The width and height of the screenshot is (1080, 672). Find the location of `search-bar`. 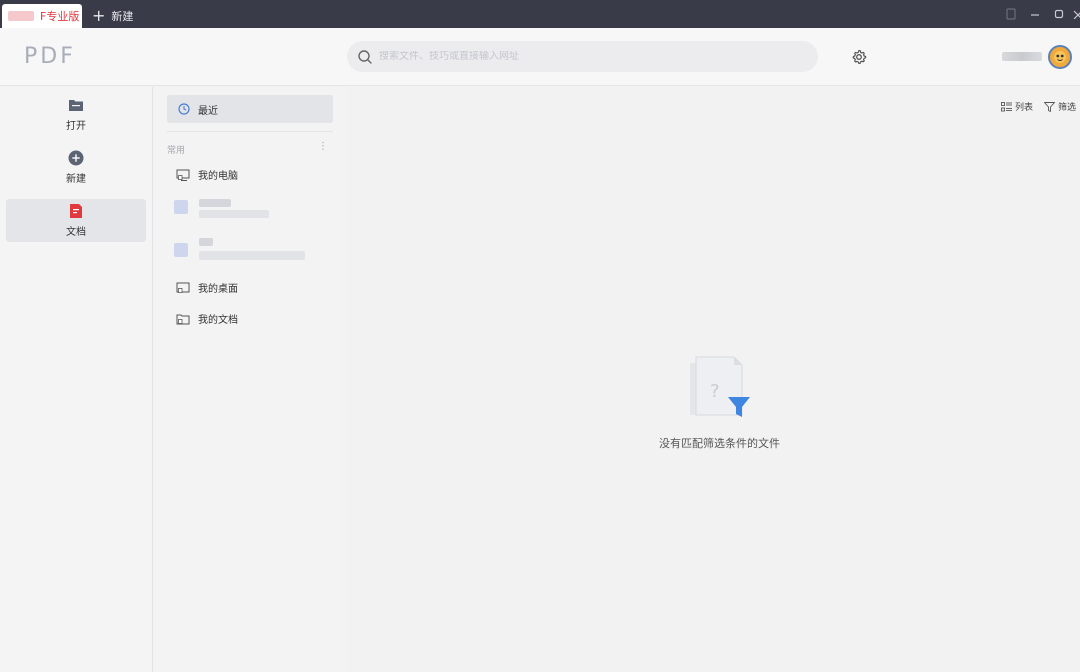

search-bar is located at coordinates (582, 56).